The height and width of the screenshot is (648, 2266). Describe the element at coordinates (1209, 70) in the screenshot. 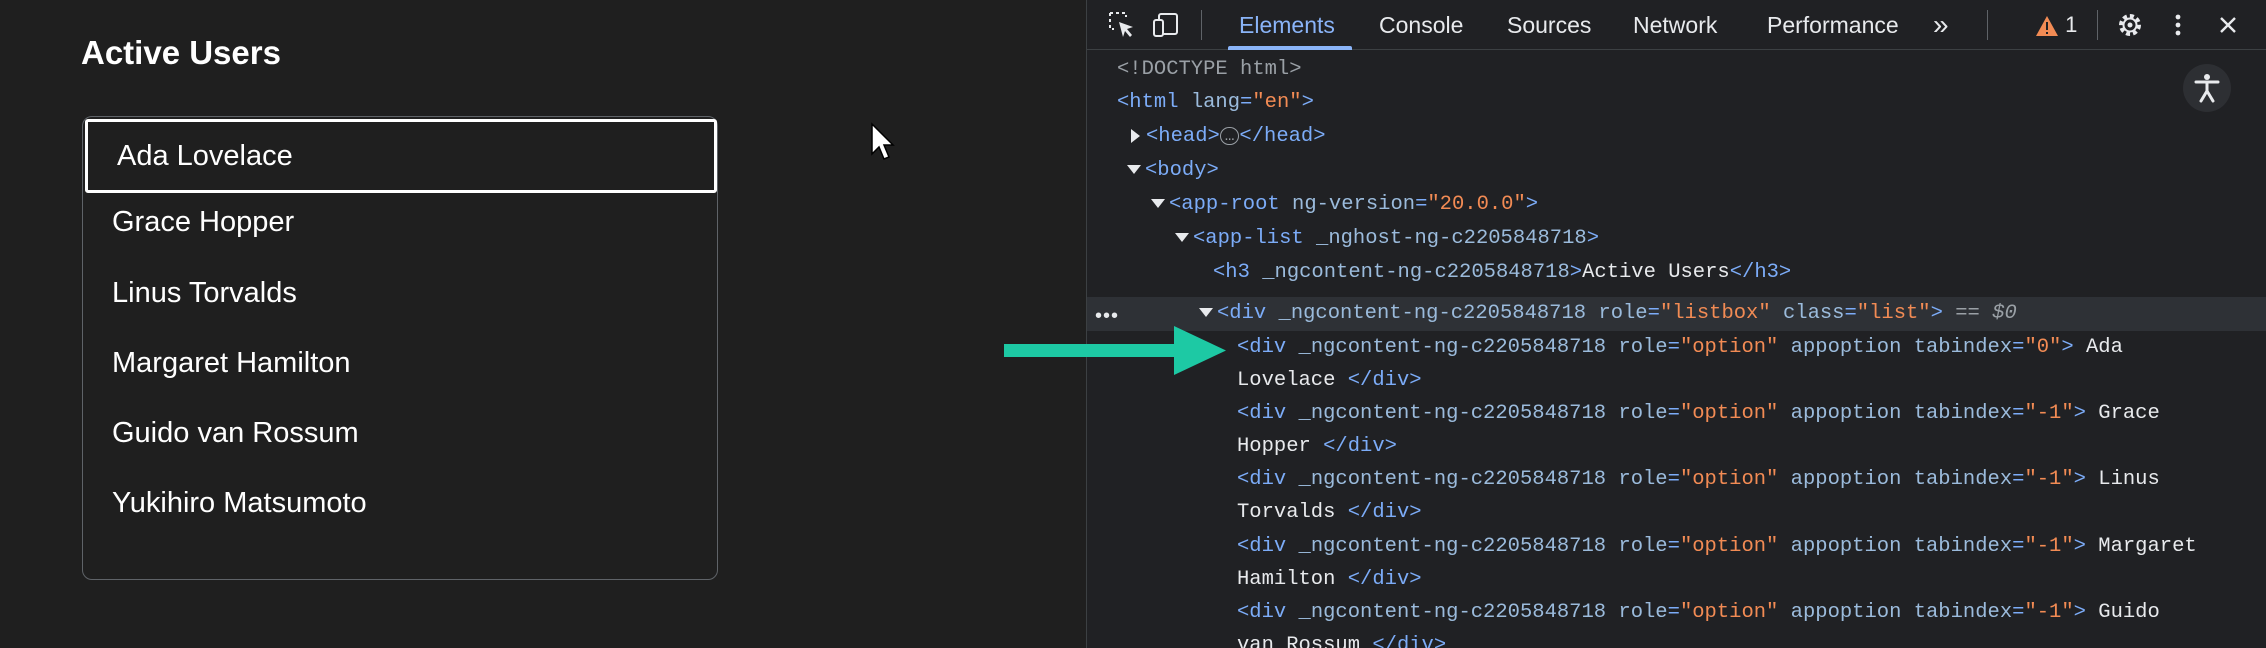

I see `dom-line-doctype: <!DOCTYPE html>` at that location.